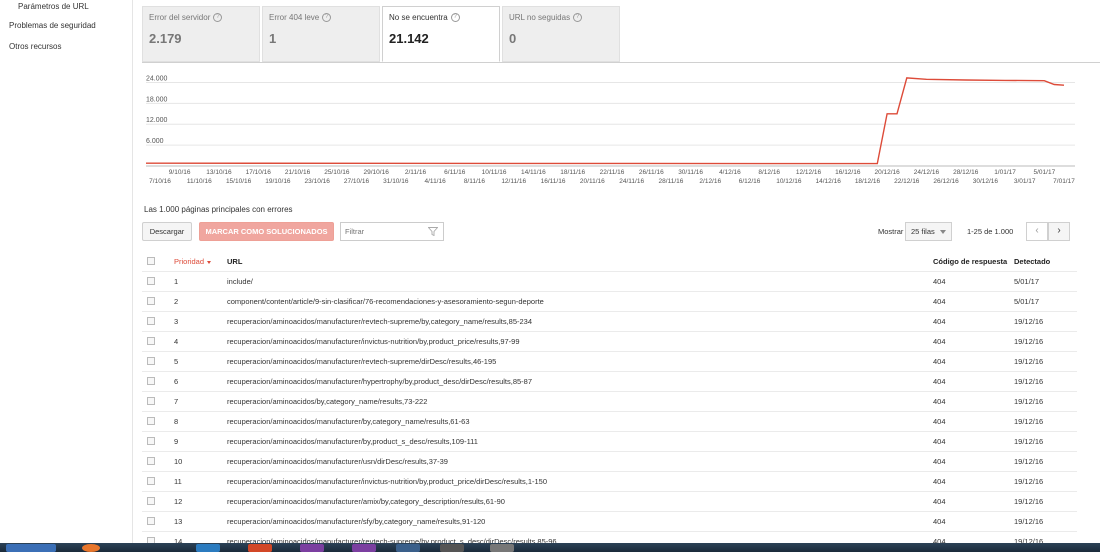  Describe the element at coordinates (1059, 231) in the screenshot. I see `next-page-button: ›` at that location.